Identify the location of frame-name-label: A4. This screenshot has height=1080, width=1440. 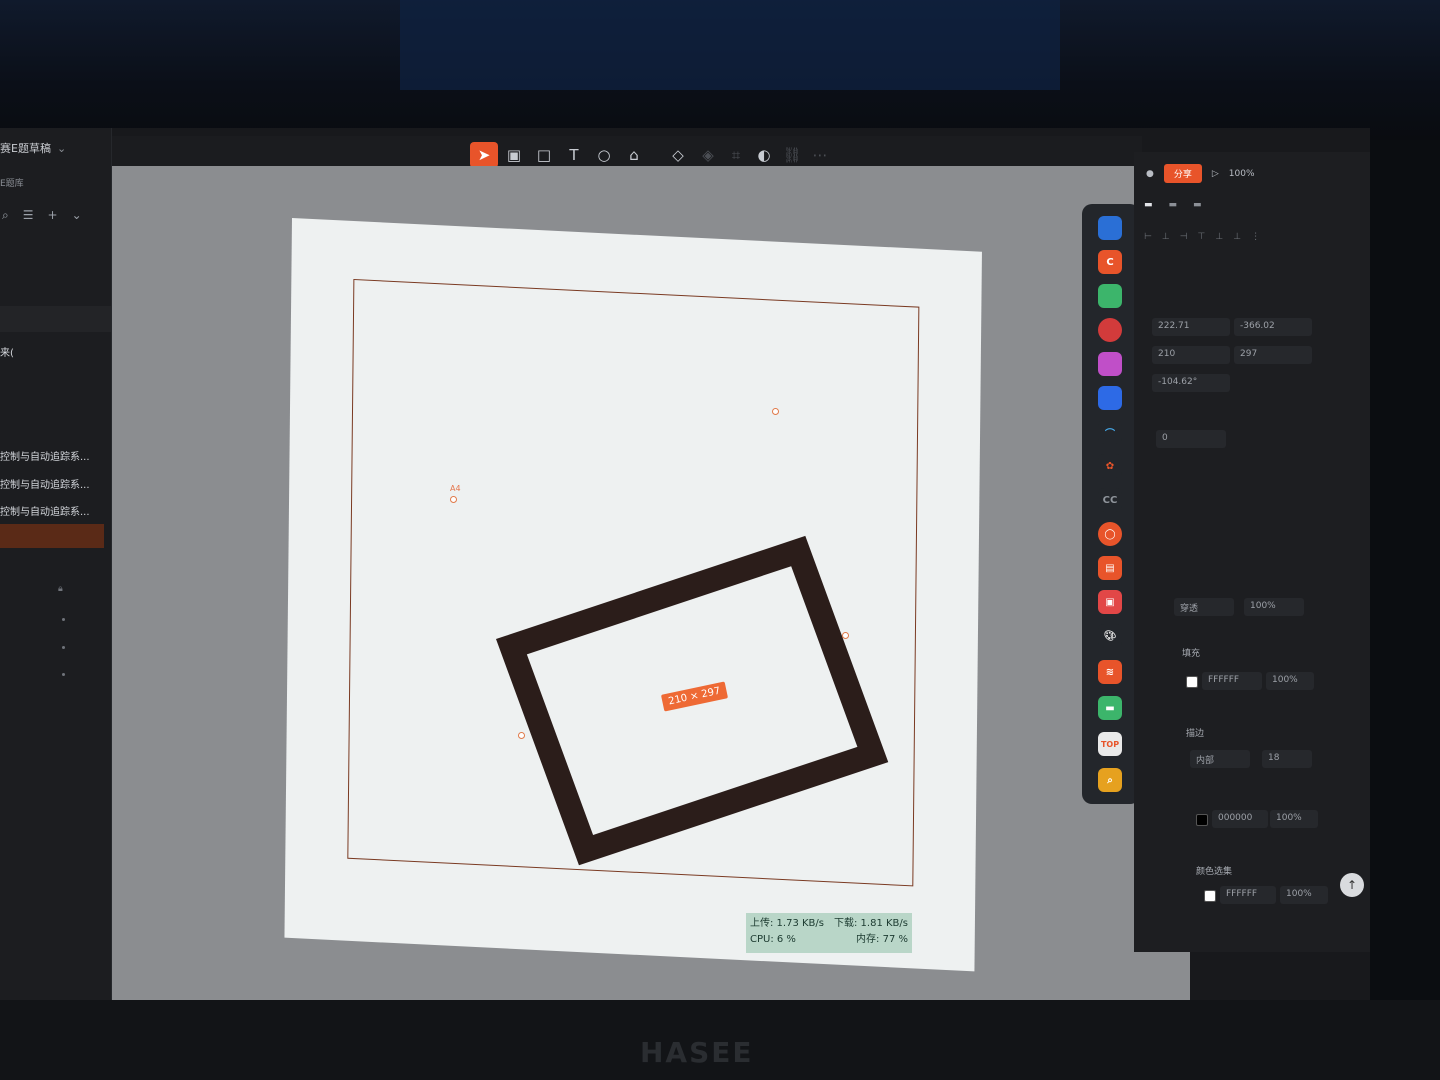
(455, 488).